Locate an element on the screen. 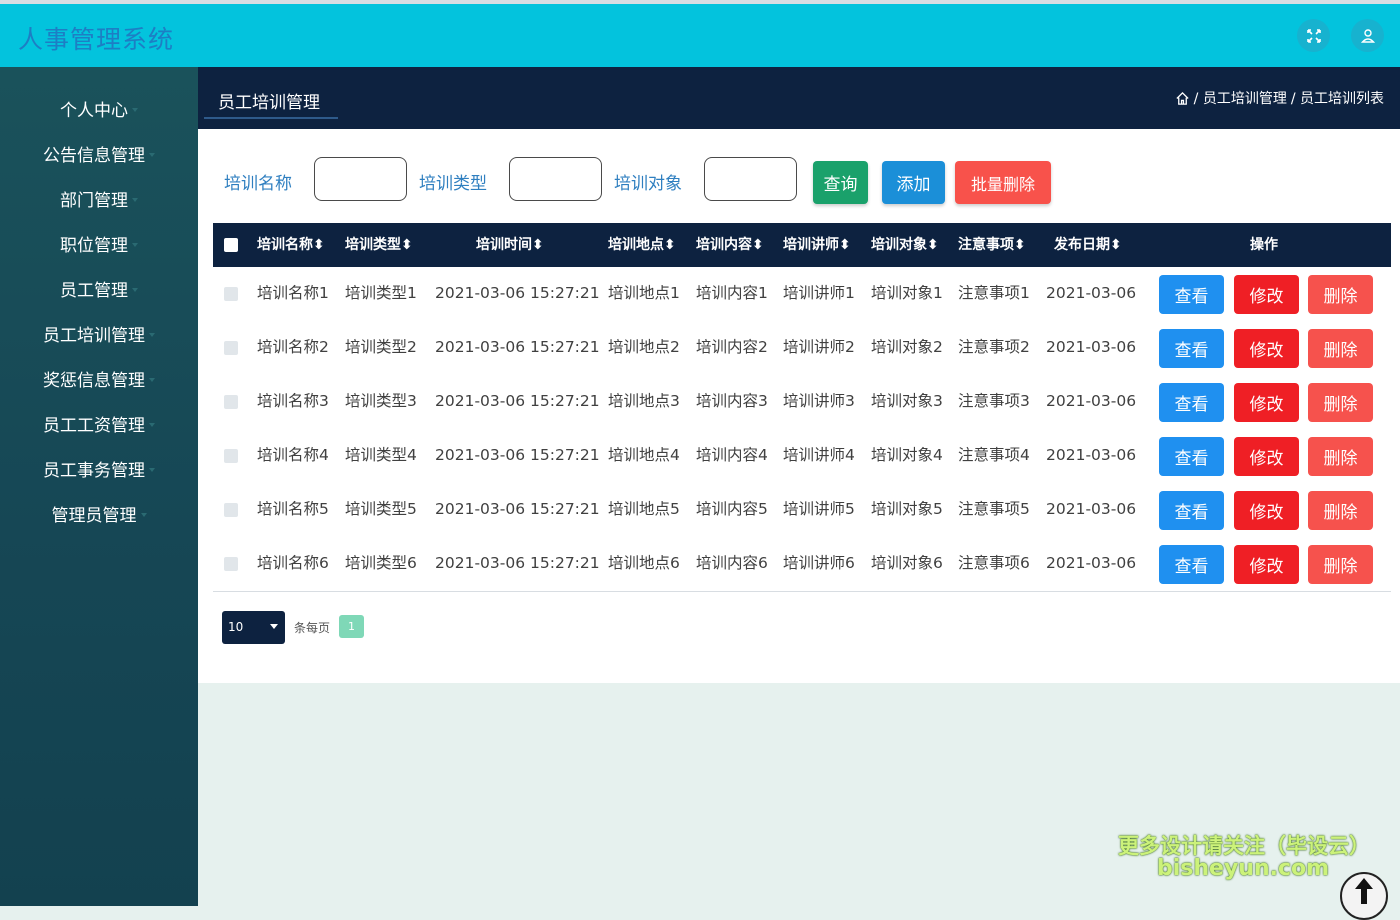 The image size is (1400, 920). sidebar-item-label: 公告信息管理 is located at coordinates (94, 156).